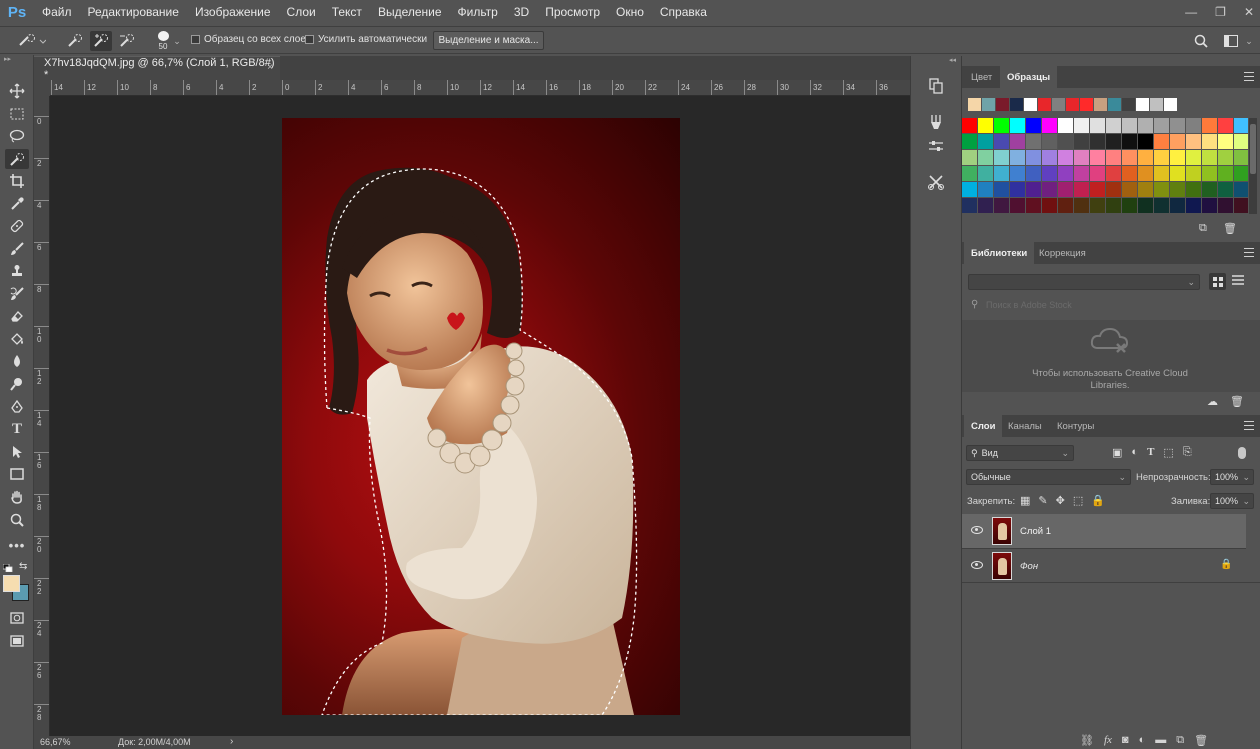  What do you see at coordinates (1249, 12) in the screenshot?
I see `close-window-button: ✕` at bounding box center [1249, 12].